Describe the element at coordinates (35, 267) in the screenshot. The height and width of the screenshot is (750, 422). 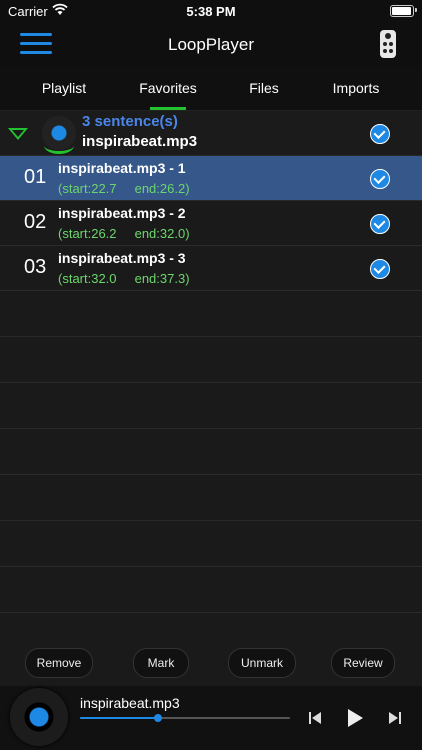
I see `row-number: 03` at that location.